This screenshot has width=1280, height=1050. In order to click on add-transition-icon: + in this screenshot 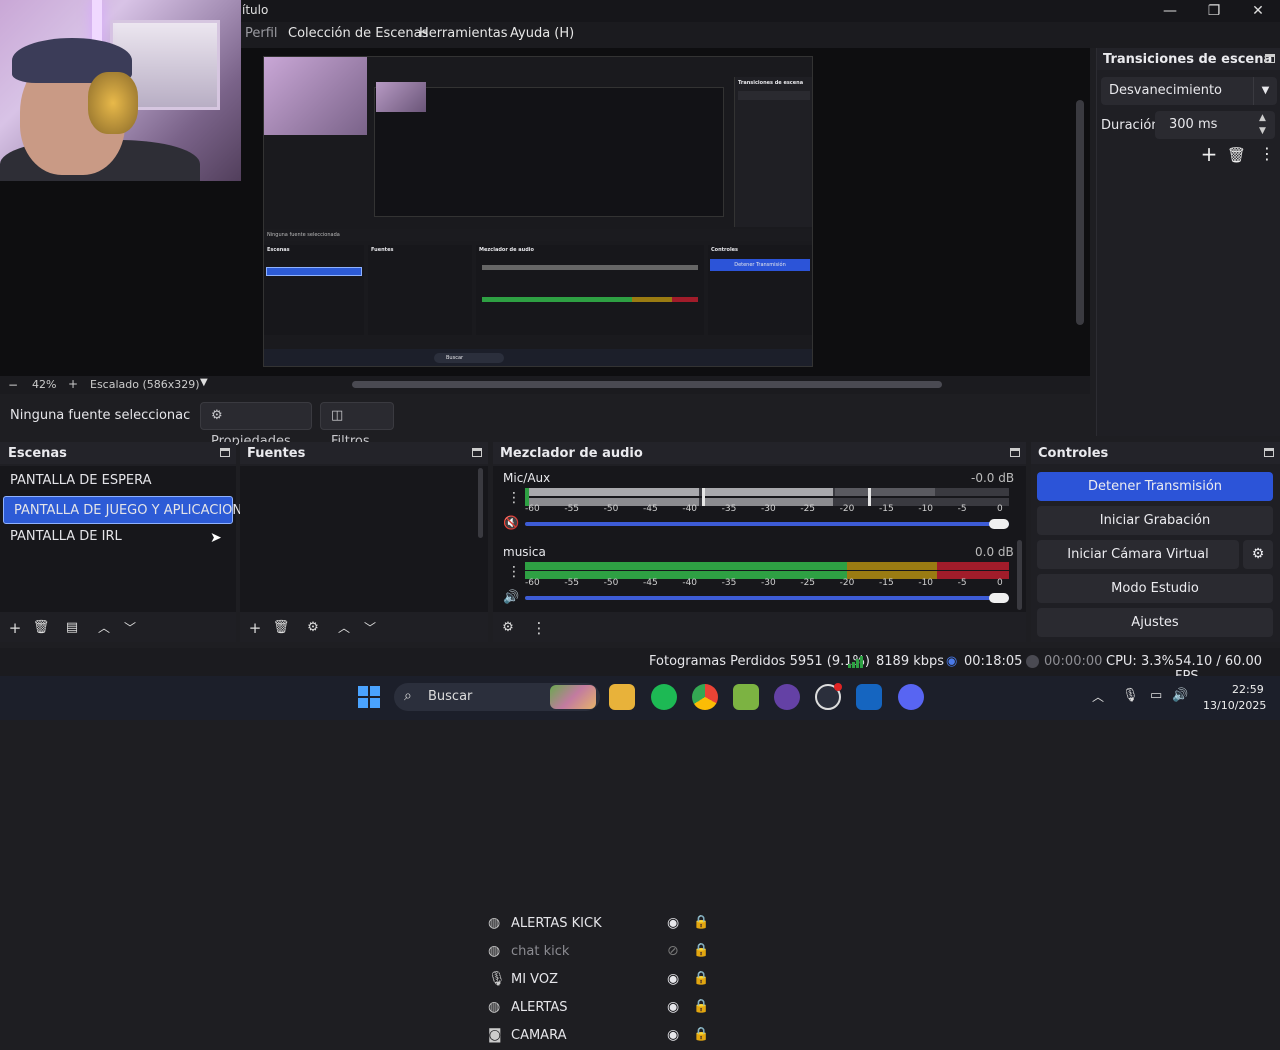, I will do `click(1209, 155)`.